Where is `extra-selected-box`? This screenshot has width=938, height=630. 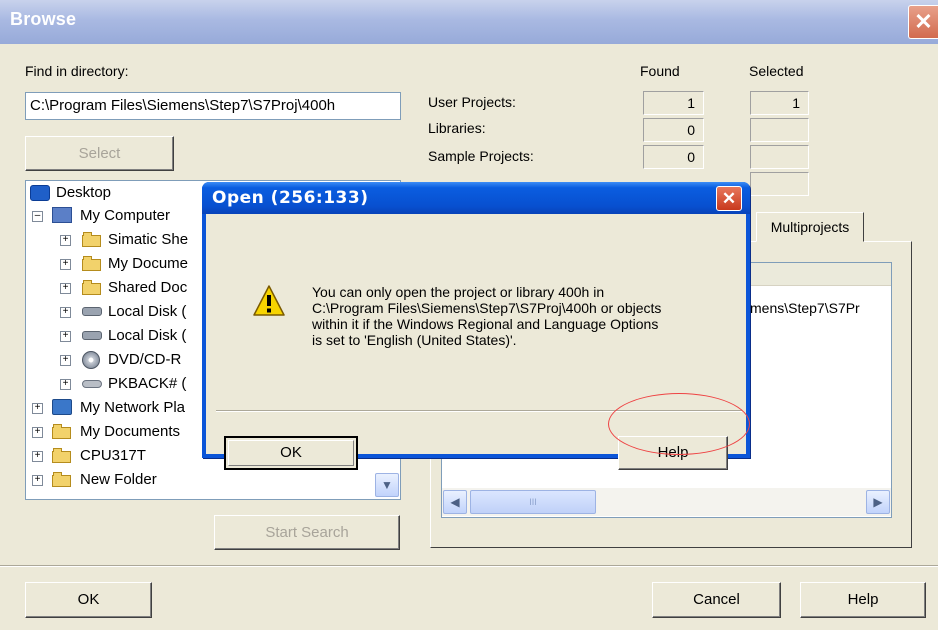 extra-selected-box is located at coordinates (779, 184).